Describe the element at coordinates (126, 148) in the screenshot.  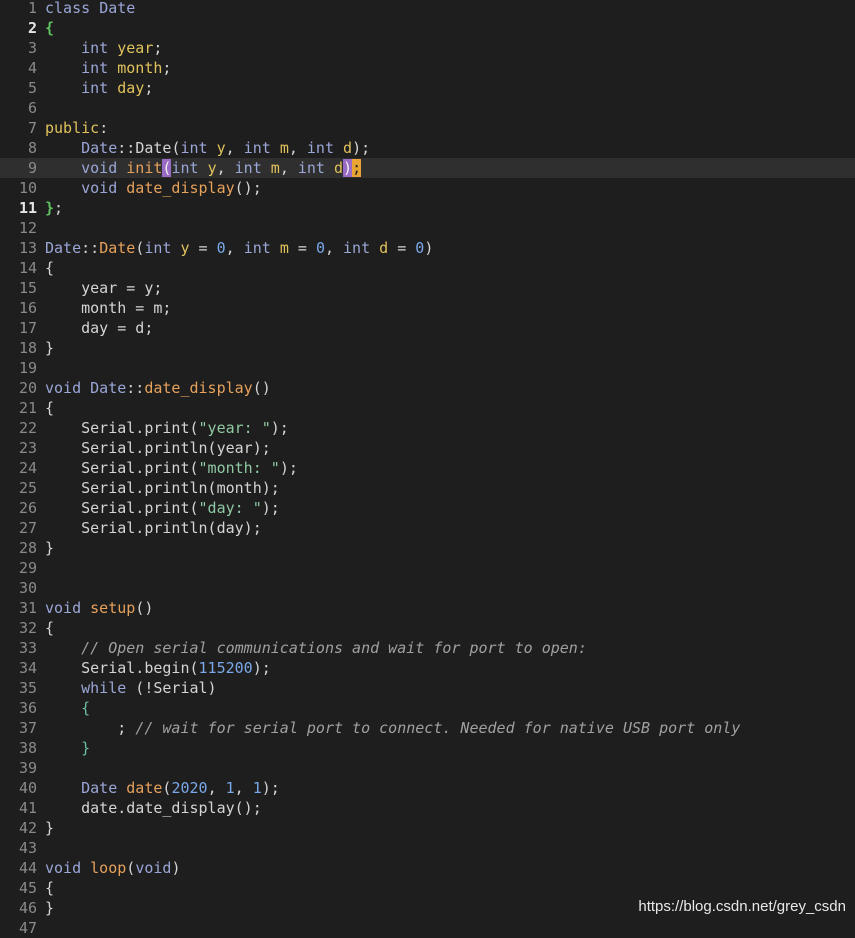
I see `code-token: ::` at that location.